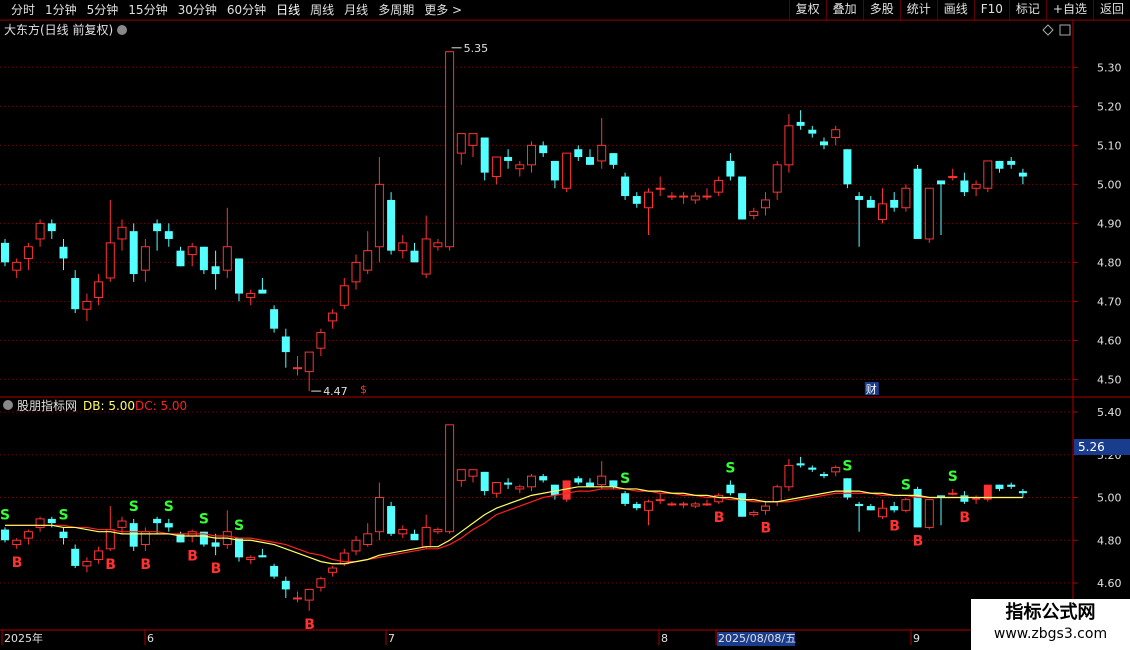 Image resolution: width=1130 pixels, height=650 pixels. Describe the element at coordinates (1109, 184) in the screenshot. I see `main-tick-label: 5.00` at that location.